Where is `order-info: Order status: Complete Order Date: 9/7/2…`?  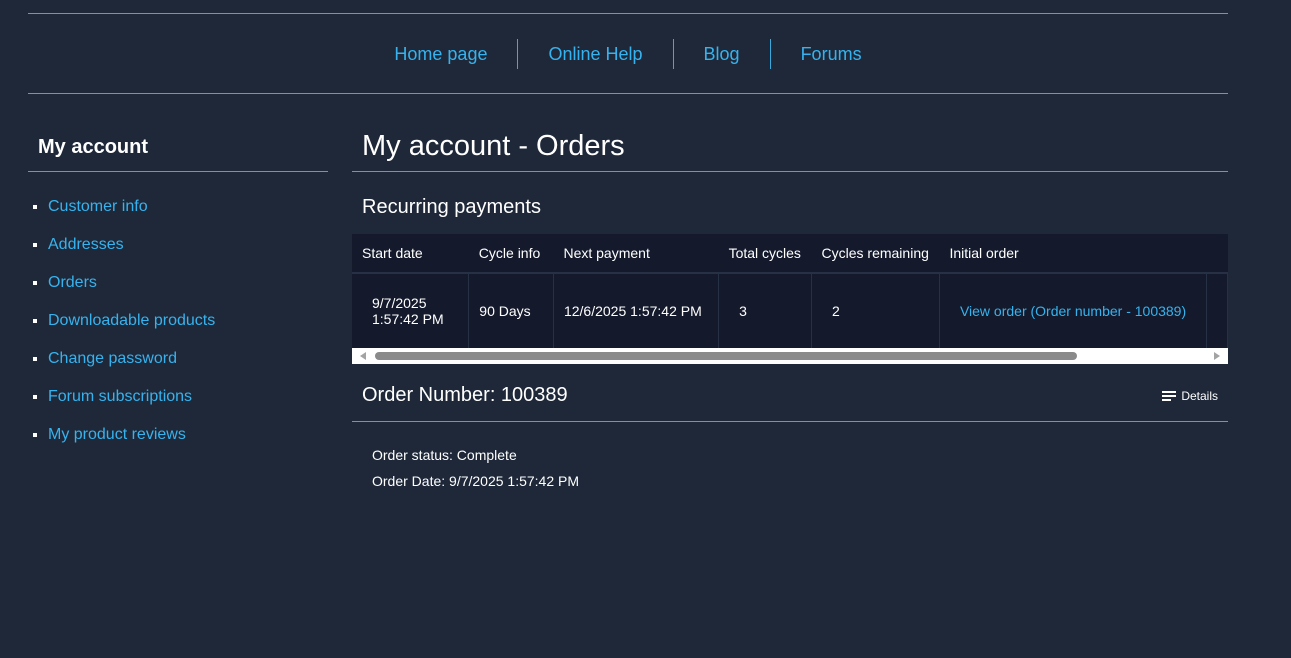
order-info: Order status: Complete Order Date: 9/7/2… is located at coordinates (790, 458).